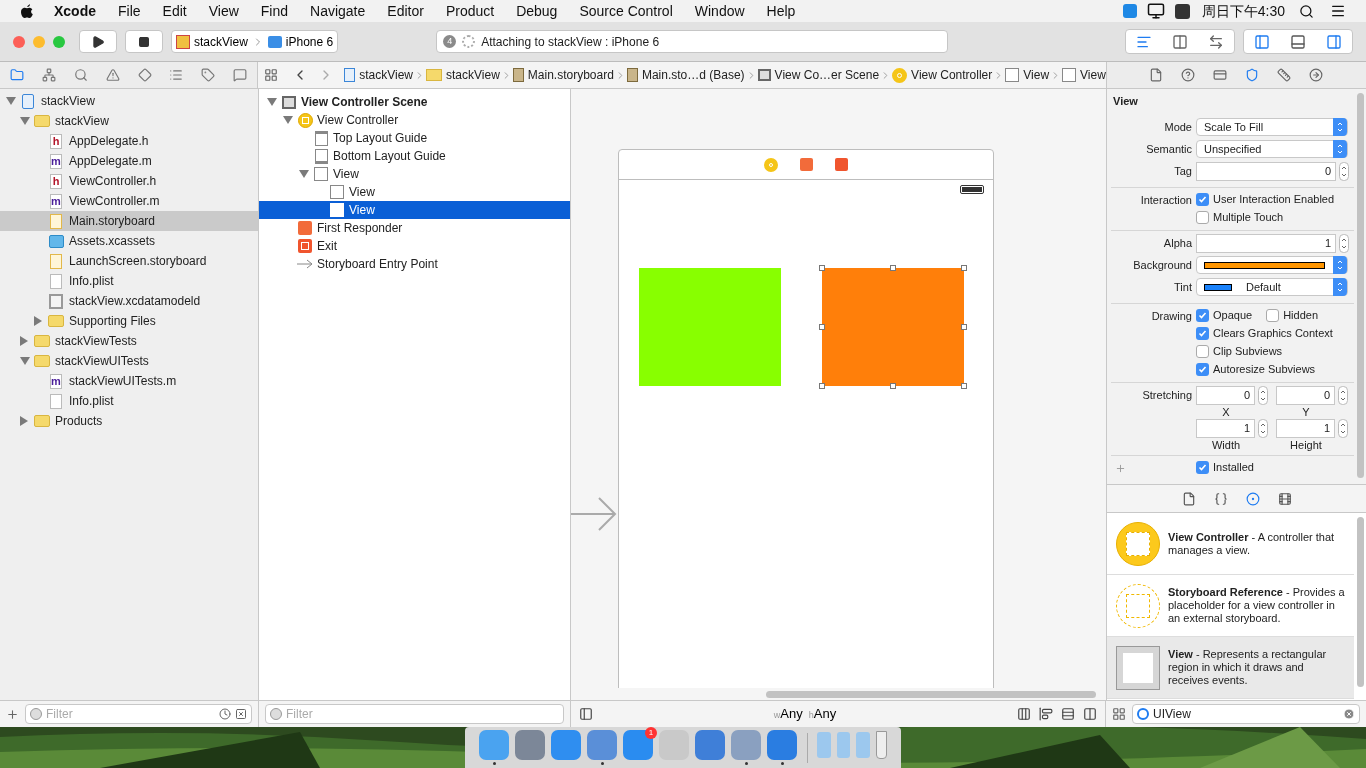  What do you see at coordinates (1272, 265) in the screenshot?
I see `color-popup` at bounding box center [1272, 265].